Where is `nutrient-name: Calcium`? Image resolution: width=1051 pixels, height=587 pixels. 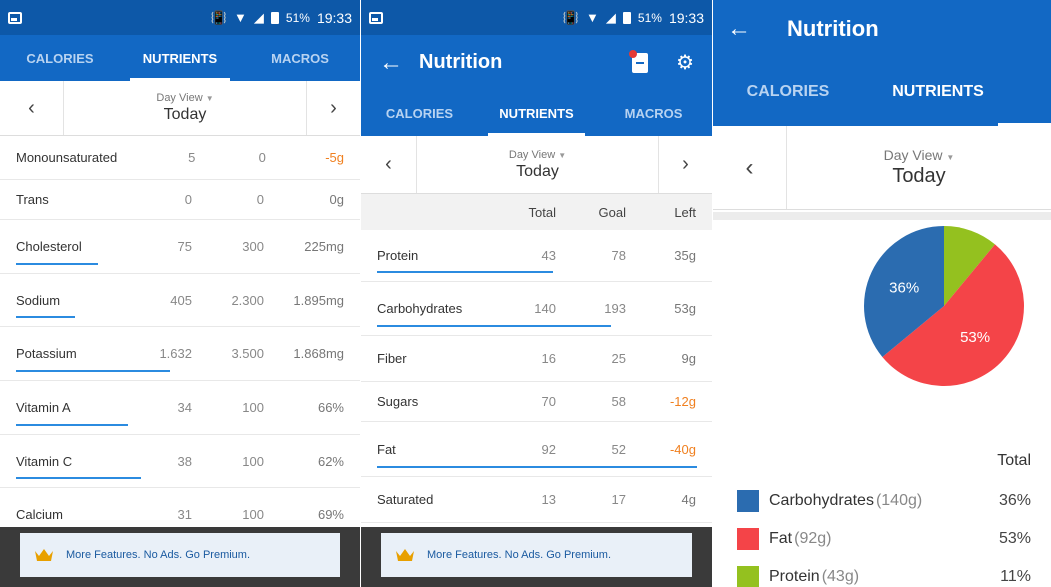
nutrient-name: Calcium is located at coordinates (39, 514).